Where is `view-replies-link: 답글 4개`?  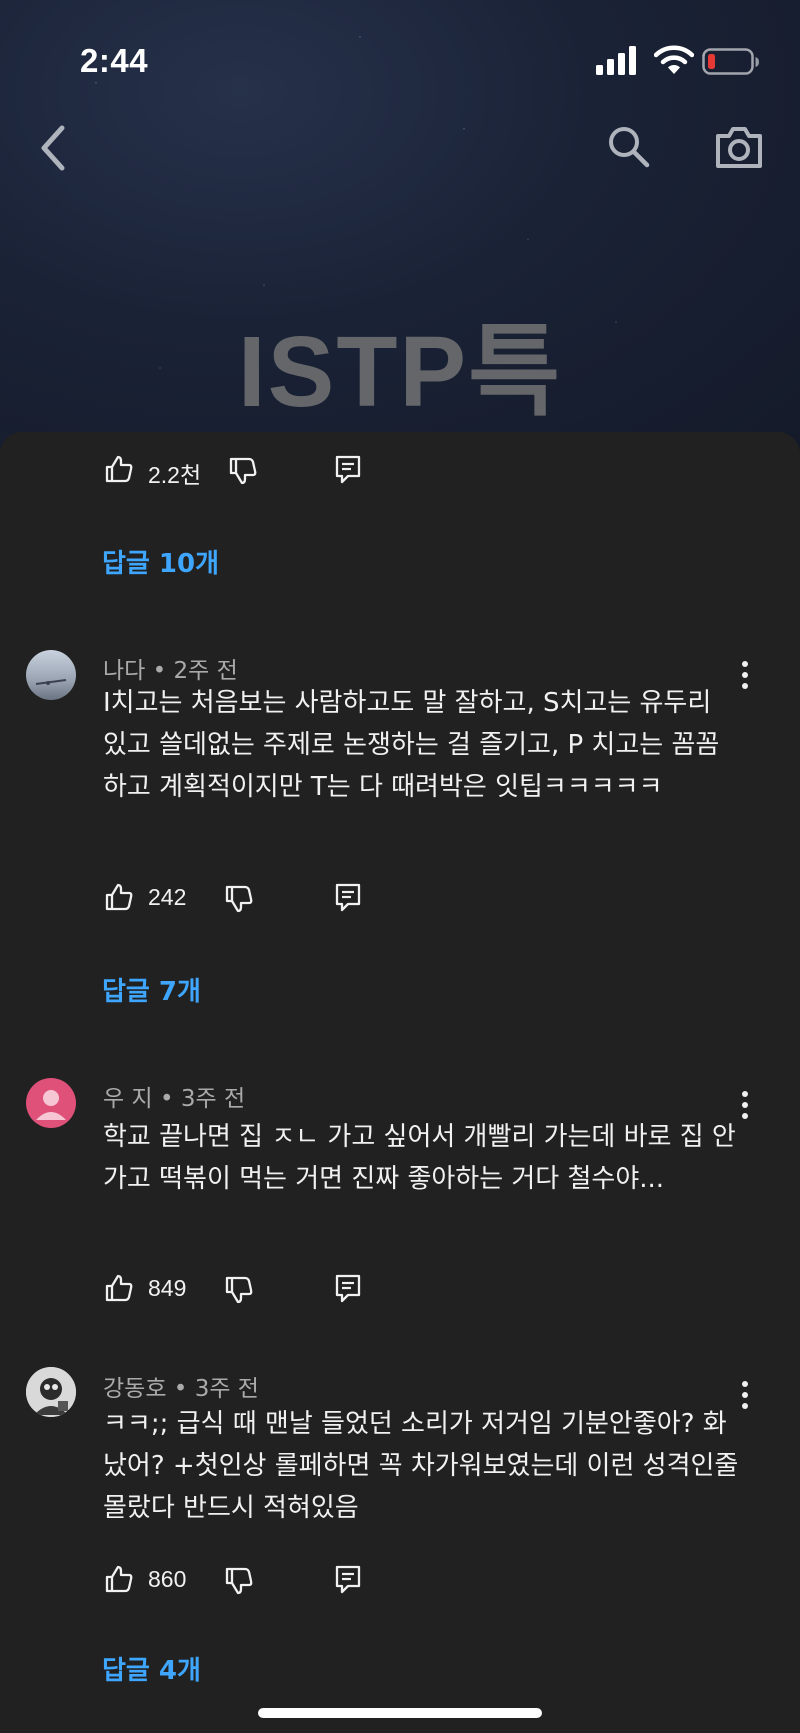
view-replies-link: 답글 4개 is located at coordinates (151, 1668).